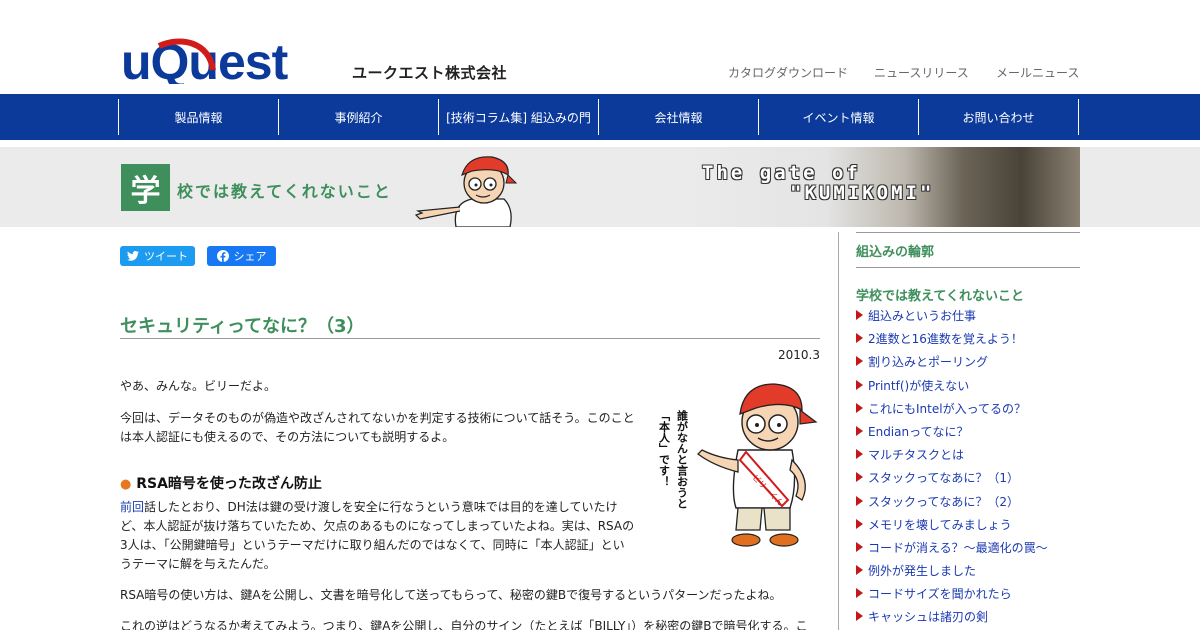 This screenshot has height=630, width=1200. I want to click on catalog-download-link: カタログダウンロード, so click(788, 72).